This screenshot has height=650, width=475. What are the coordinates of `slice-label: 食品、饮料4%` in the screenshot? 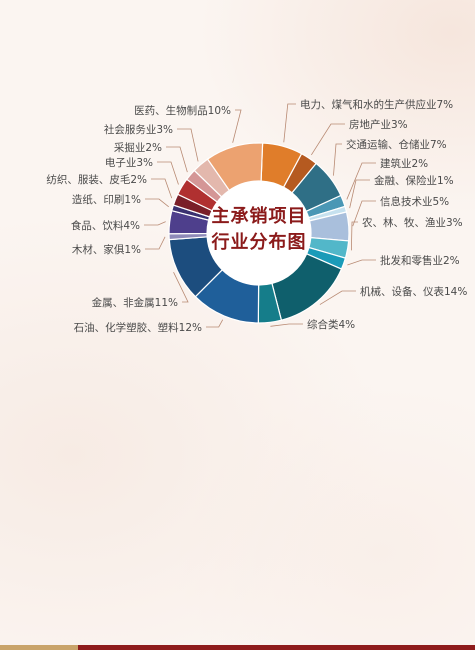 It's located at (105, 225).